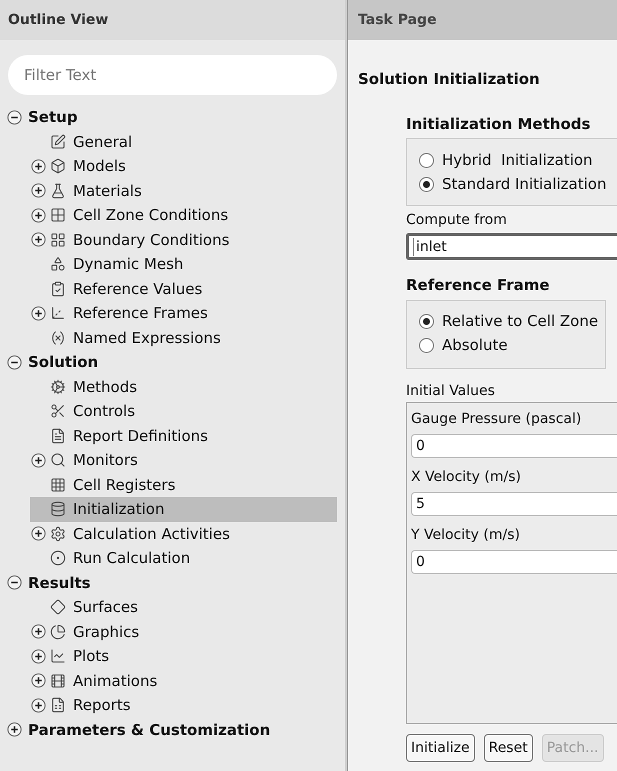  Describe the element at coordinates (475, 345) in the screenshot. I see `radio-label: Absolute` at that location.